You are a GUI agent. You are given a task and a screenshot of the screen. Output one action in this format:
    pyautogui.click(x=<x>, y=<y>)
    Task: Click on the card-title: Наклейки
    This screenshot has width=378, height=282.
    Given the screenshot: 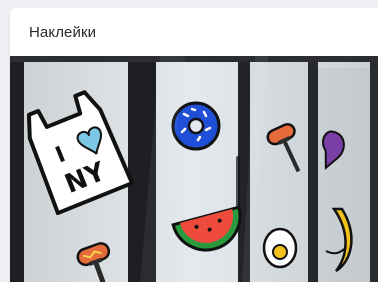 What is the action you would take?
    pyautogui.click(x=63, y=32)
    